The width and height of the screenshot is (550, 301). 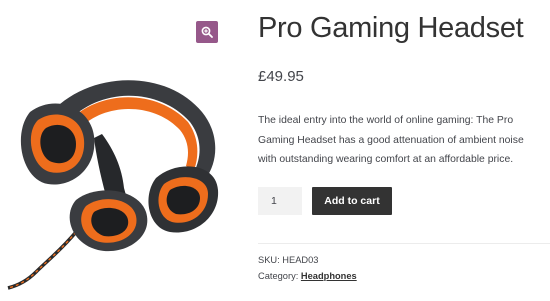 I want to click on category-line: Category: Headphones, so click(x=307, y=276).